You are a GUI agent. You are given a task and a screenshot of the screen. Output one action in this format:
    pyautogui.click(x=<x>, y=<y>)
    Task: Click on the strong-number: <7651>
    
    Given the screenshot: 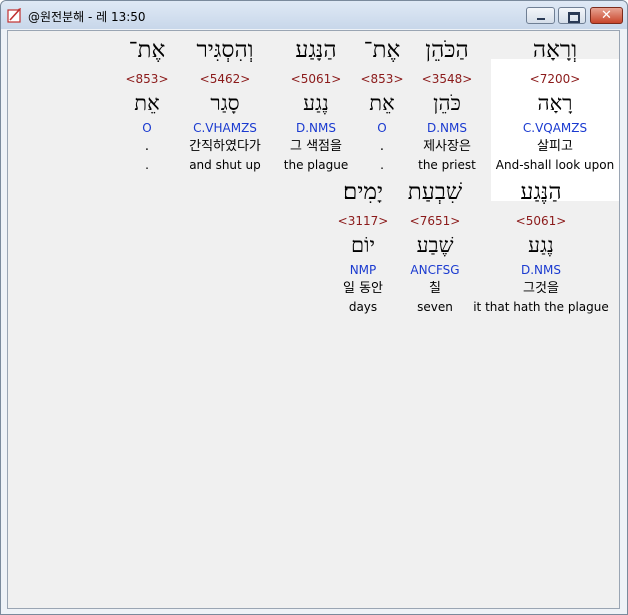 What is the action you would take?
    pyautogui.click(x=435, y=221)
    